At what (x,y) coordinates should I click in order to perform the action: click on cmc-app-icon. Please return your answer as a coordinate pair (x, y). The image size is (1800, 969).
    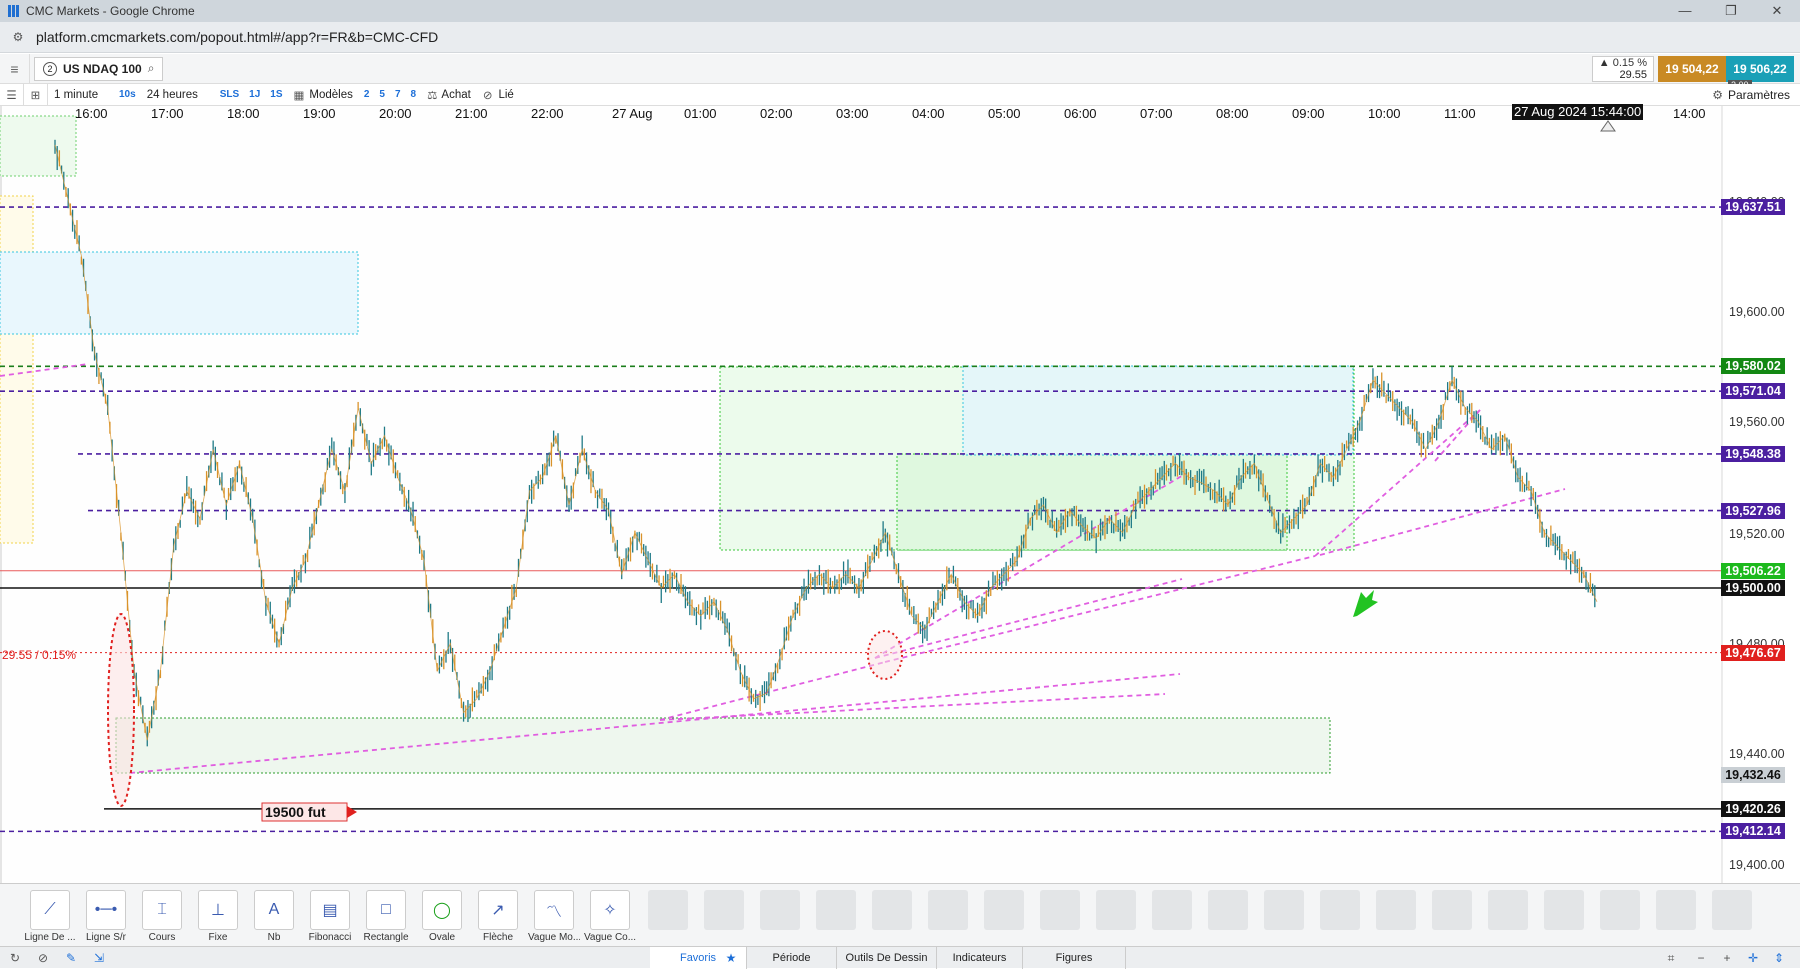
    Looking at the image, I should click on (14, 11).